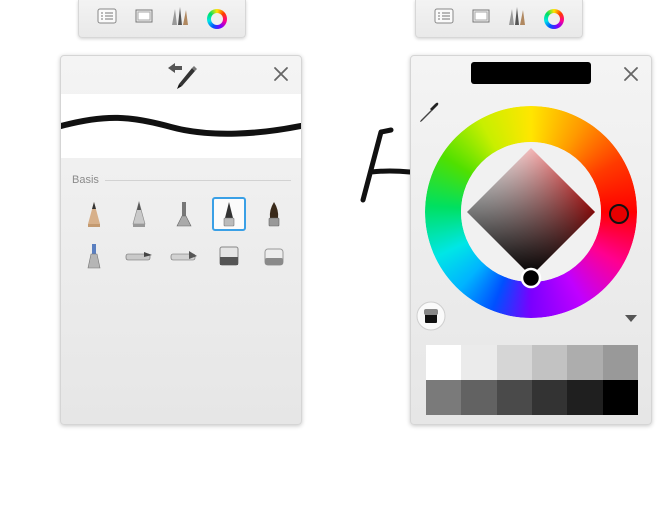 The height and width of the screenshot is (515, 660). I want to click on hue-selector, so click(619, 214).